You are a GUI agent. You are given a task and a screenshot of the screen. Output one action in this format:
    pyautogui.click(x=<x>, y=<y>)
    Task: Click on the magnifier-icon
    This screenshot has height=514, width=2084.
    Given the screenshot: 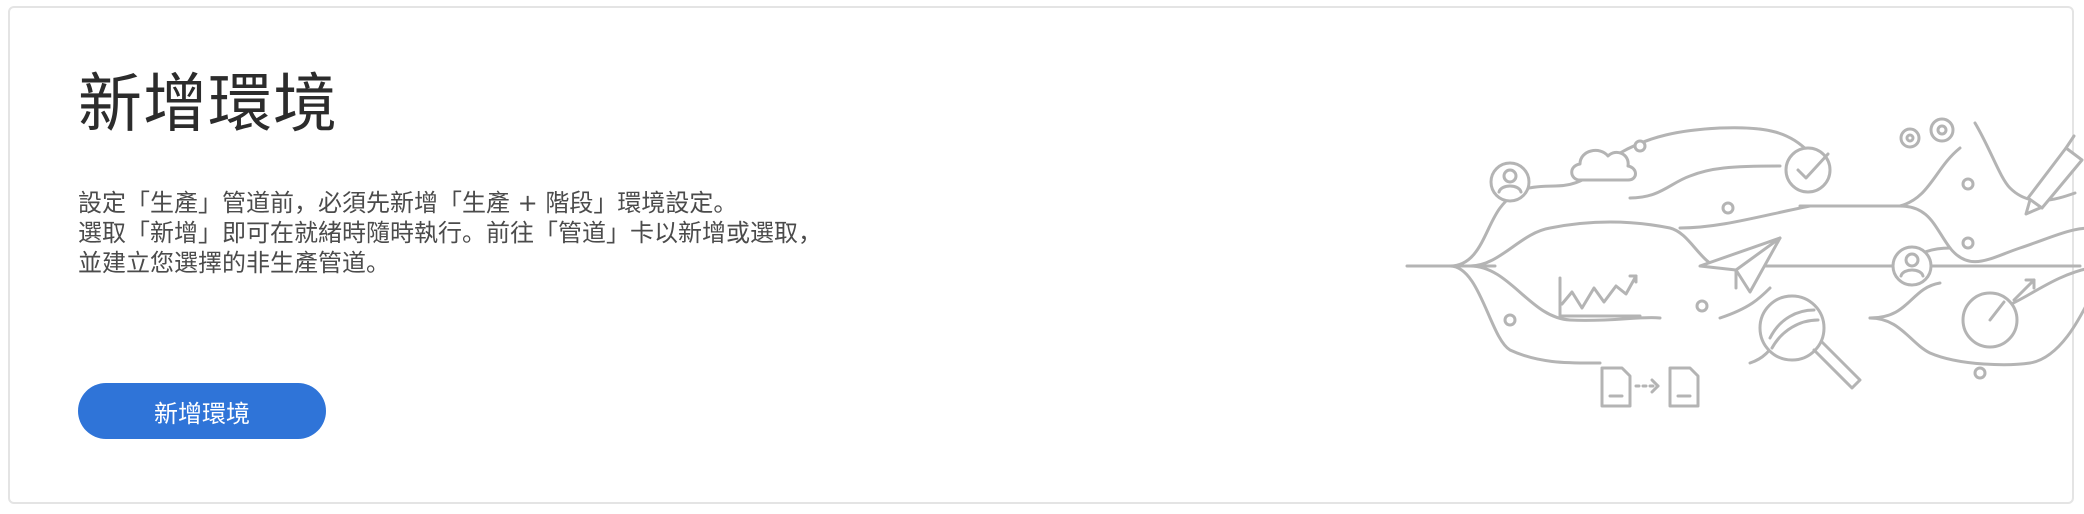 What is the action you would take?
    pyautogui.click(x=1810, y=342)
    